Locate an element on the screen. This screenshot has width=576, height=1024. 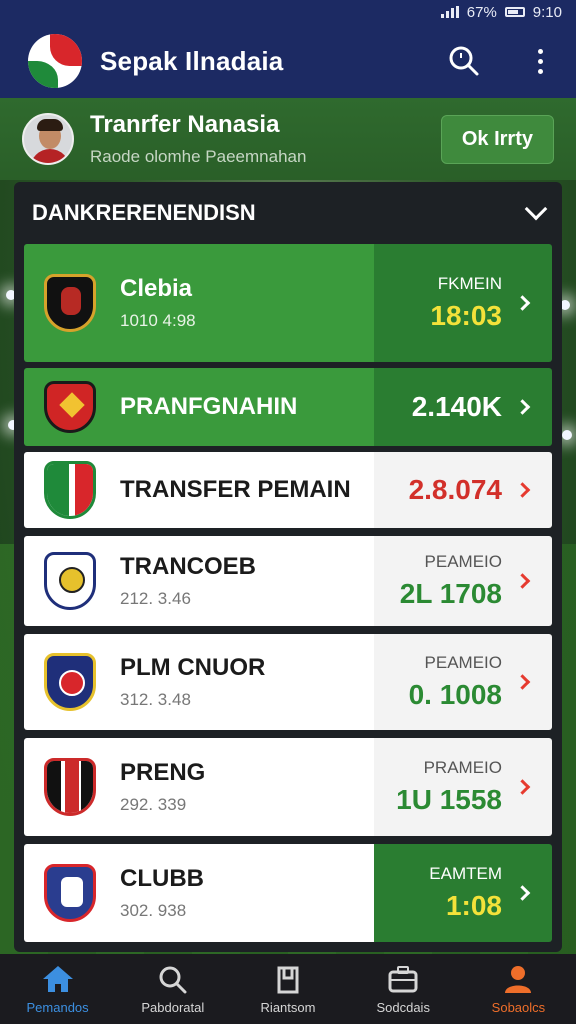
club-sub: 1010 4:98 is located at coordinates (158, 320).